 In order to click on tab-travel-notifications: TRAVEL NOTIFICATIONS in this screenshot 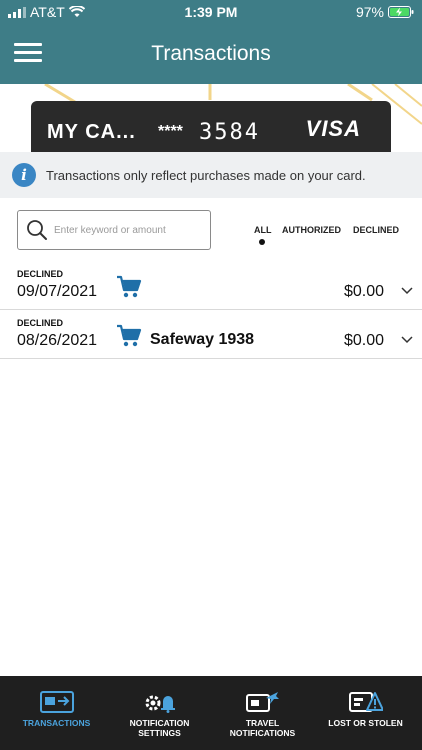, I will do `click(262, 713)`.